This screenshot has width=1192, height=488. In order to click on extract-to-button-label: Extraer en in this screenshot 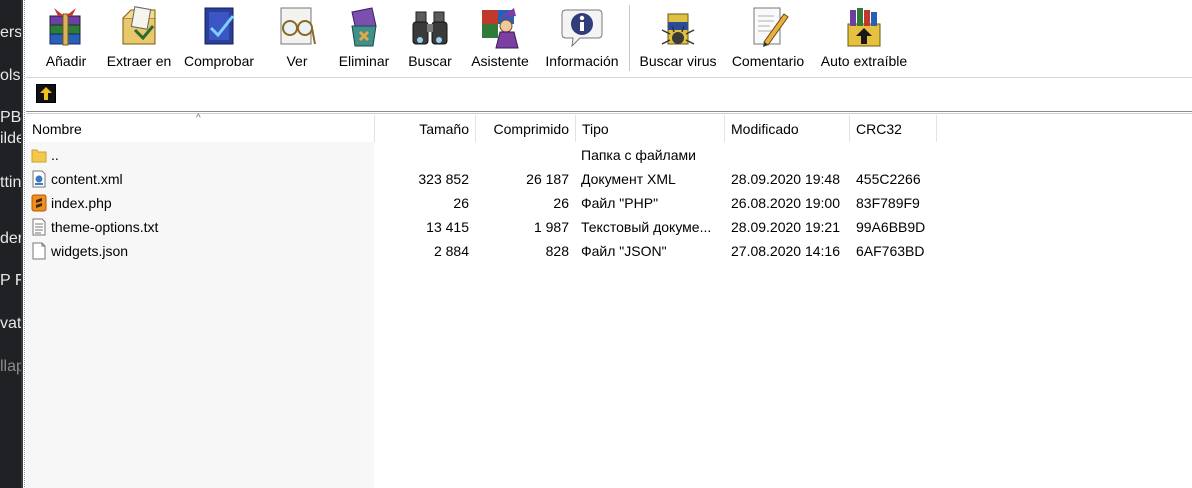, I will do `click(139, 61)`.